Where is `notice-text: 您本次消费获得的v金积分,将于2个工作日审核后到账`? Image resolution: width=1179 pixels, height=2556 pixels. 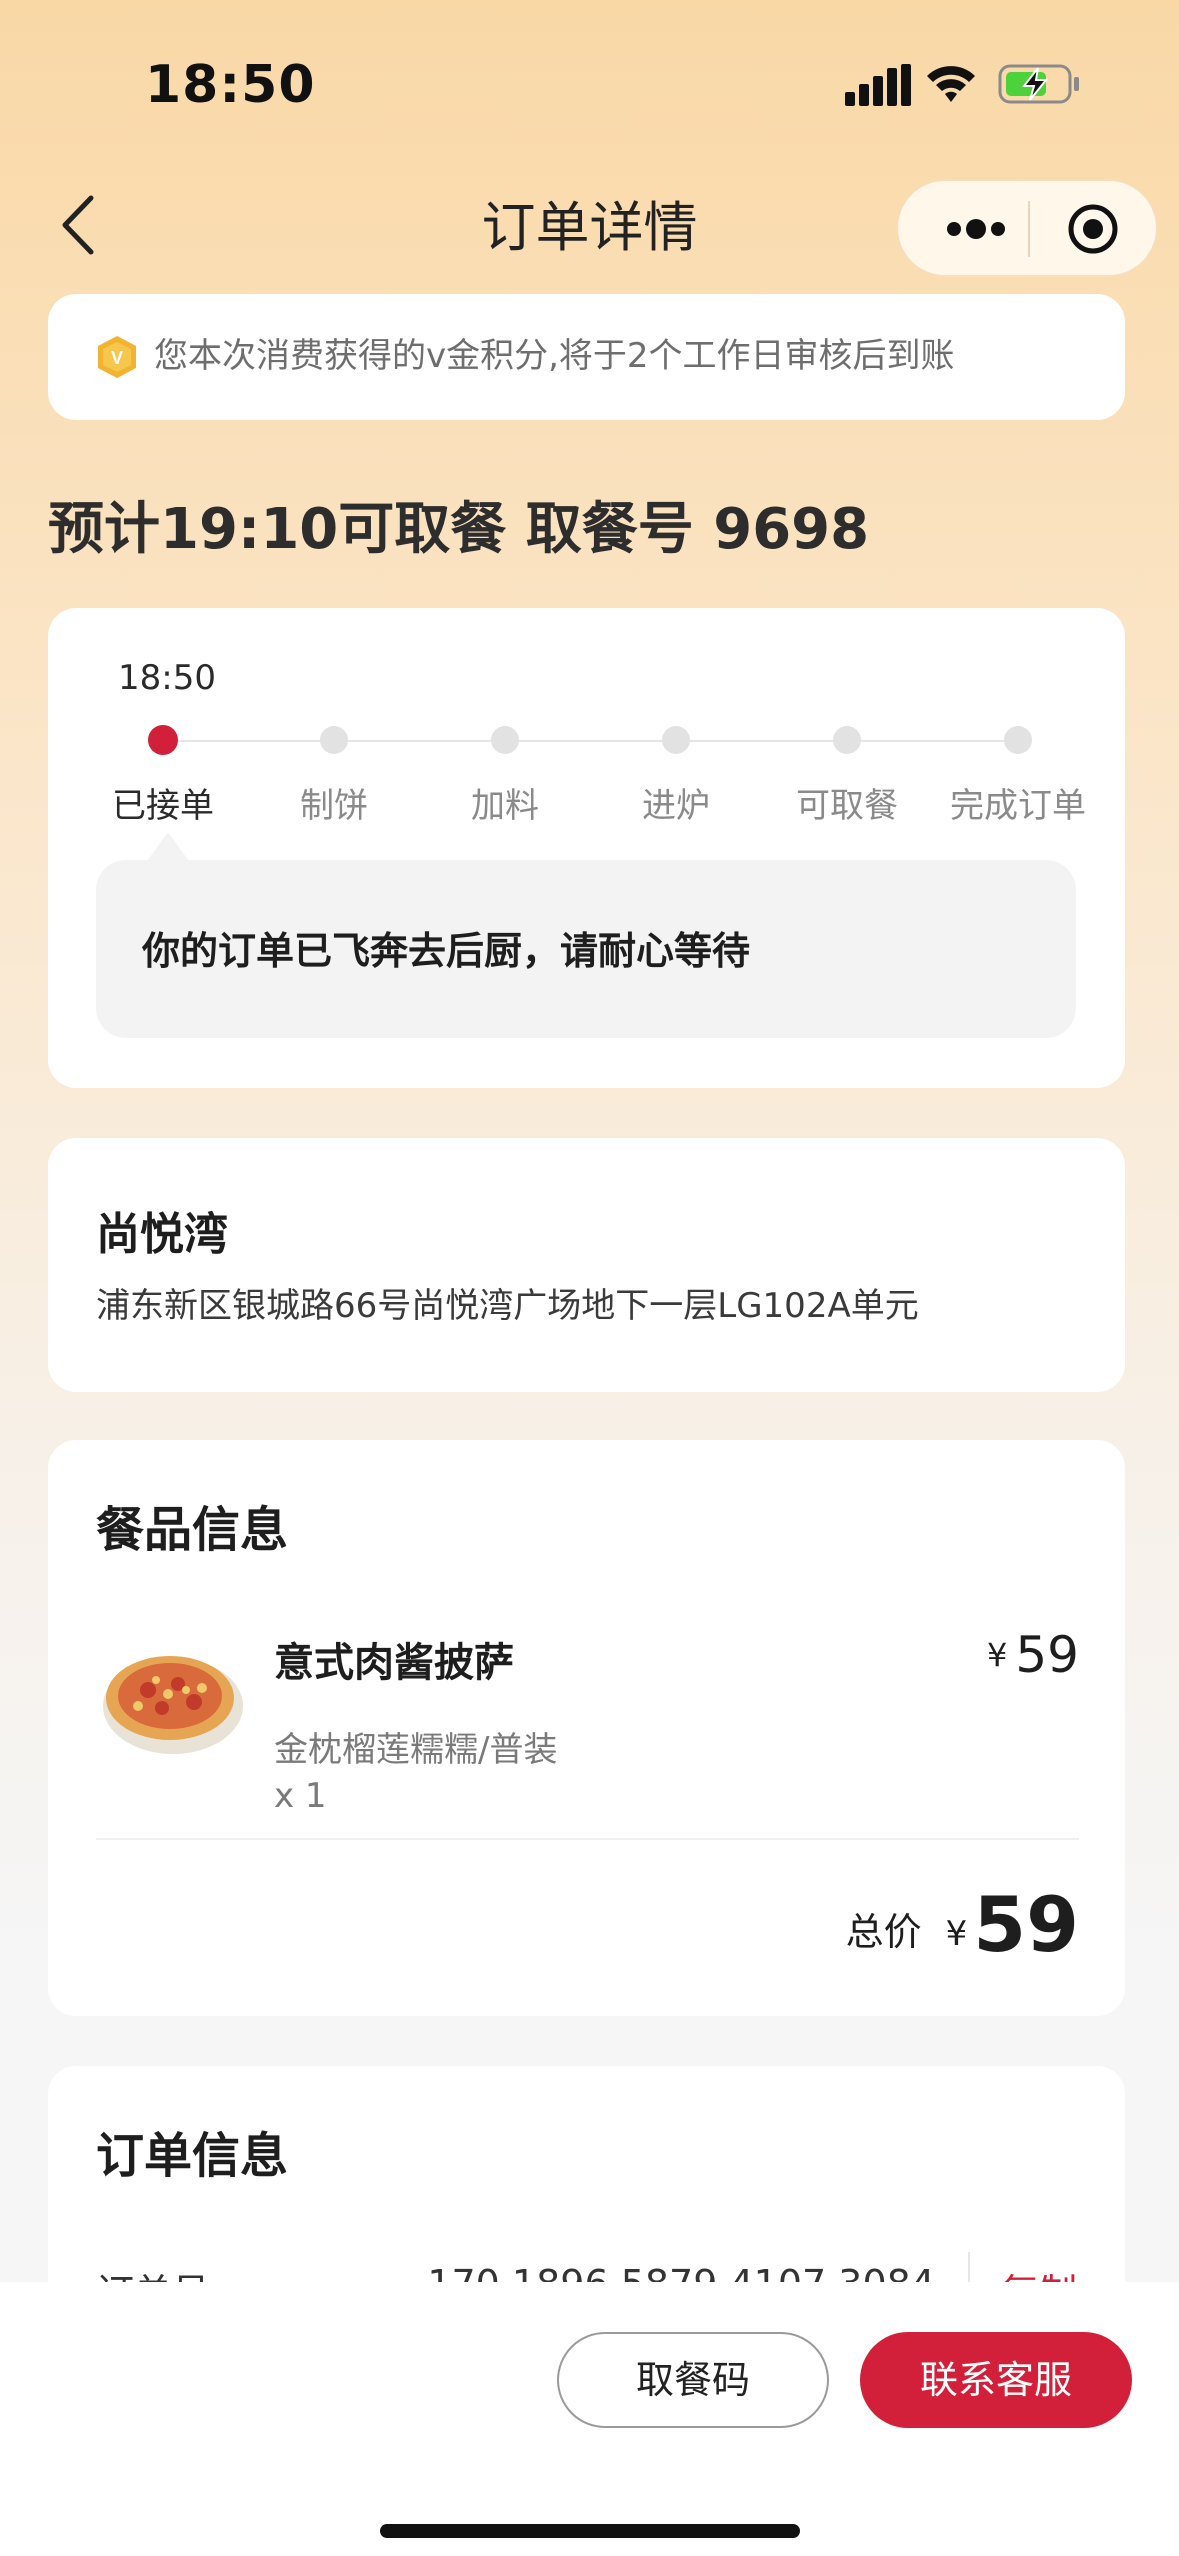
notice-text: 您本次消费获得的v金积分,将于2个工作日审核后到账 is located at coordinates (554, 356).